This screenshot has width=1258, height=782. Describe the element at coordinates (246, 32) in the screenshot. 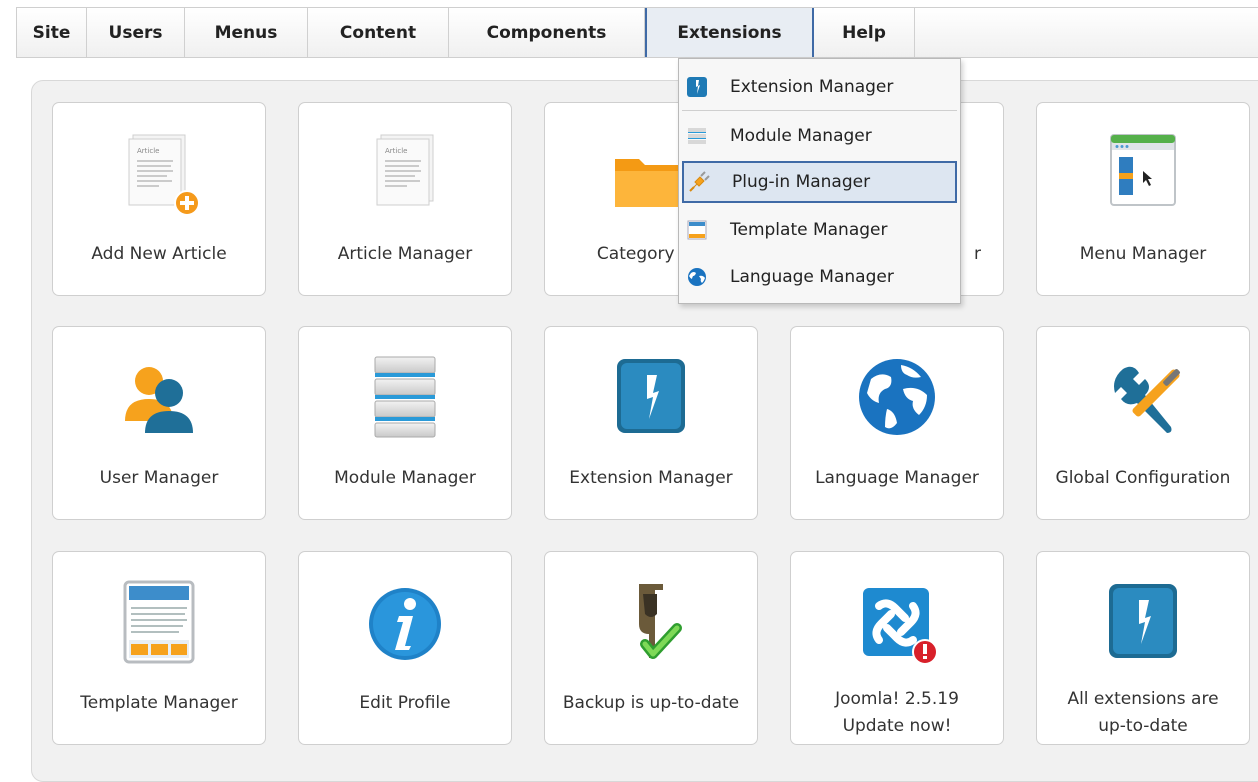

I see `menu-menus: Menus` at that location.